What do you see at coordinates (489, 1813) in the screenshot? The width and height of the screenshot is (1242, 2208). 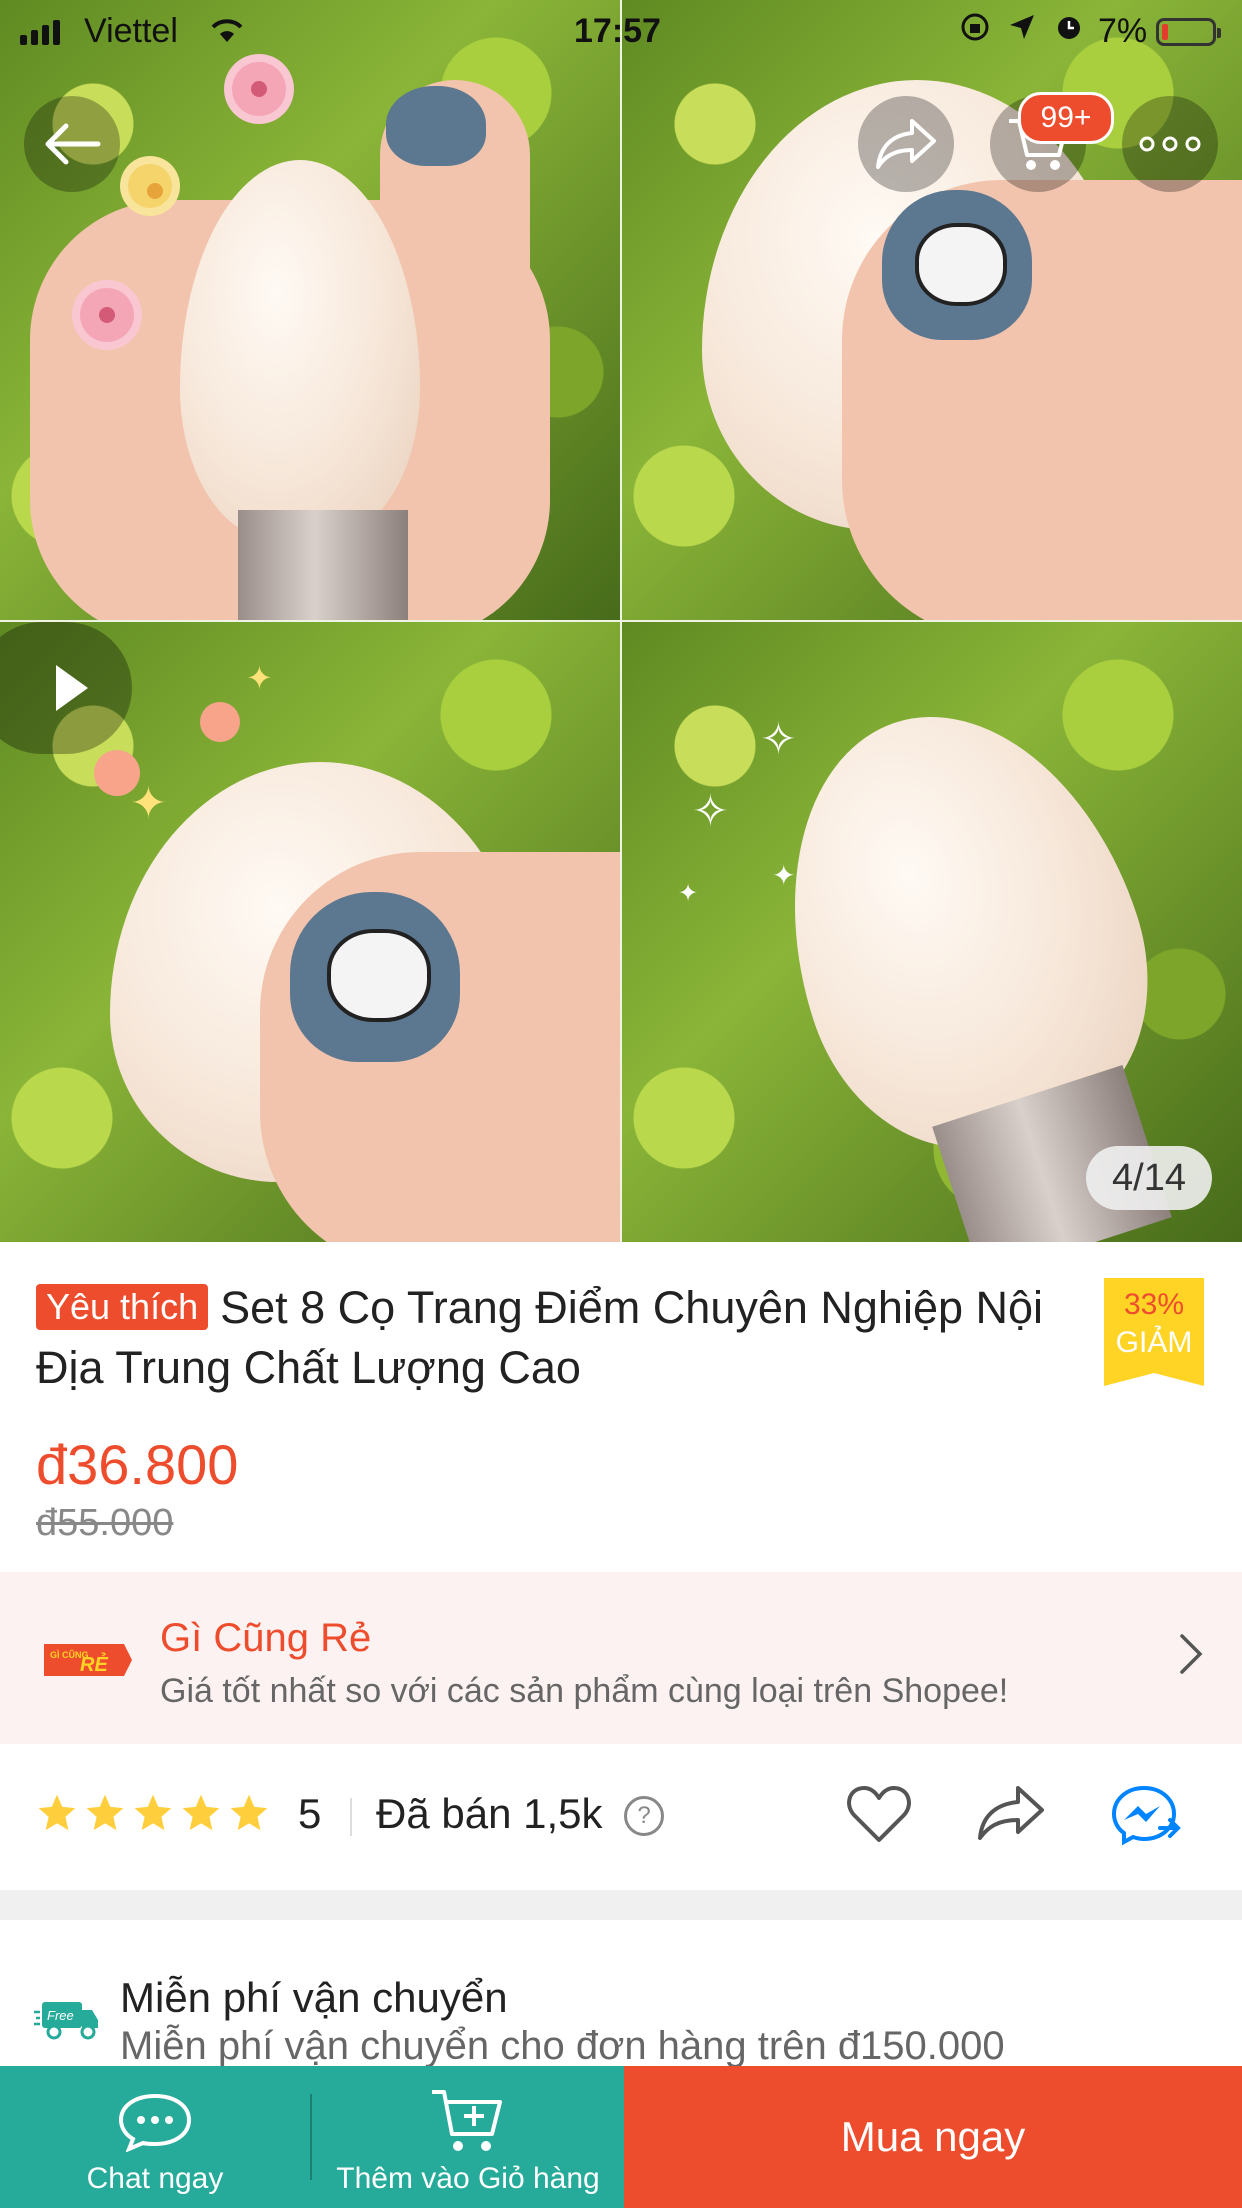 I see `sold-count: Đã bán 1,5k` at bounding box center [489, 1813].